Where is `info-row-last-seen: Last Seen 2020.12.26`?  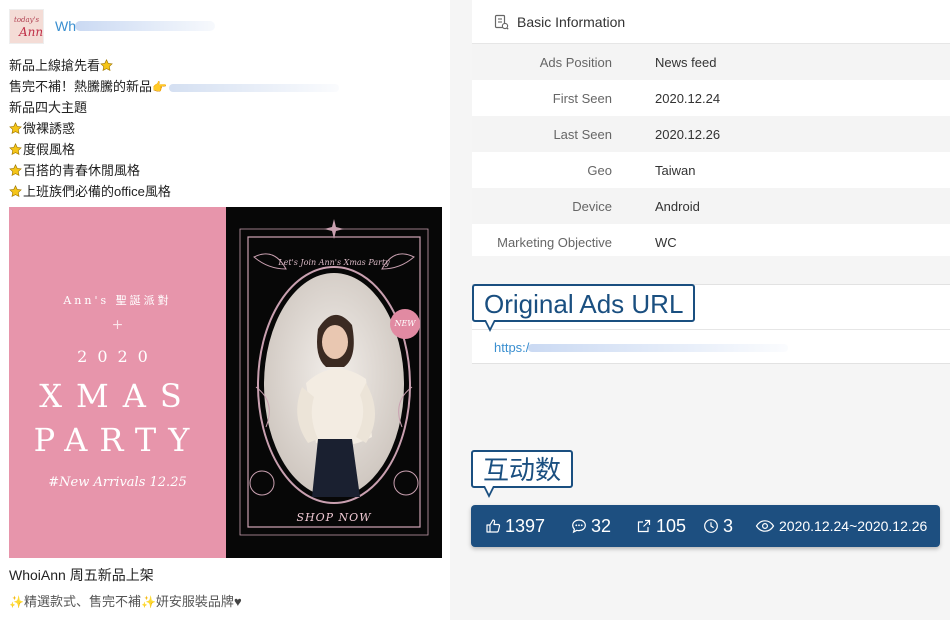 info-row-last-seen: Last Seen 2020.12.26 is located at coordinates (711, 134).